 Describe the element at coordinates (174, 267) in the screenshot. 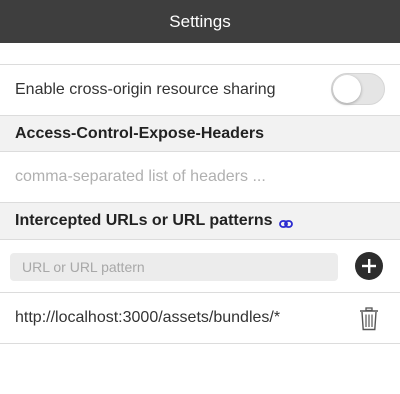

I see `url-pattern-input` at that location.